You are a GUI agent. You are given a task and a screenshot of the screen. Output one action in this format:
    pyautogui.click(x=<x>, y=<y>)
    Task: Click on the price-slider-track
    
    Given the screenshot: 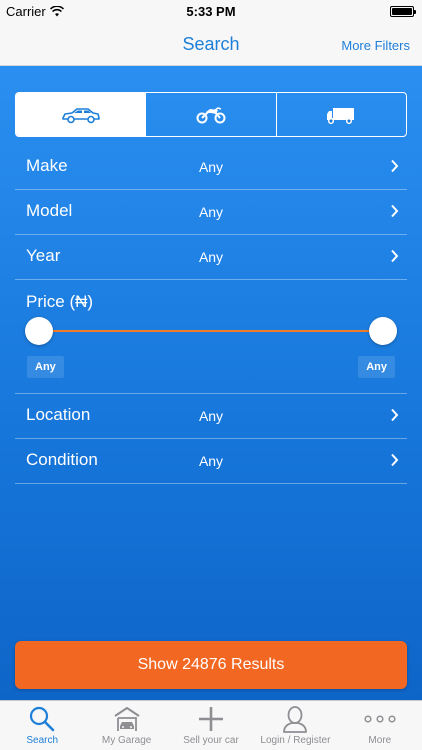 What is the action you would take?
    pyautogui.click(x=211, y=331)
    